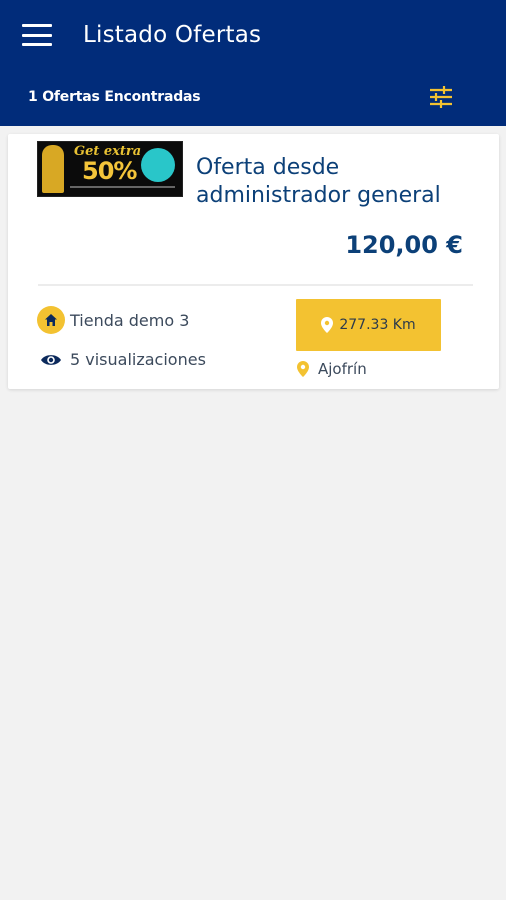 This screenshot has height=900, width=506. I want to click on store-link: Tienda demo 3, so click(113, 320).